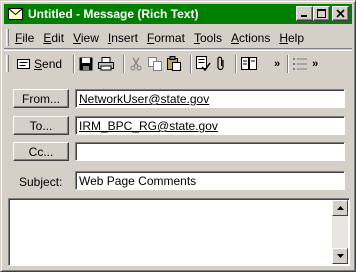  I want to click on arrow-up-icon, so click(340, 208).